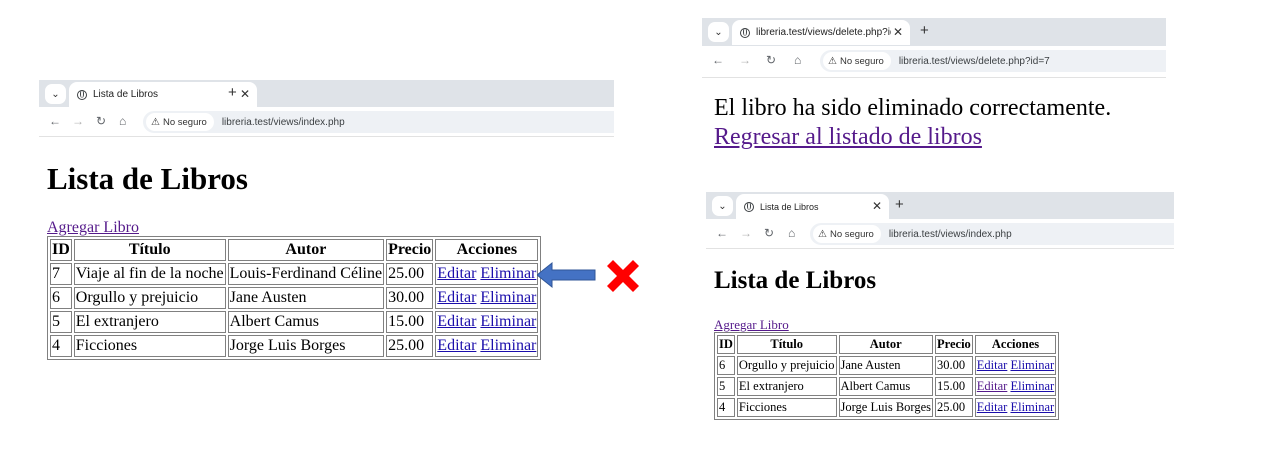 The height and width of the screenshot is (454, 1280). I want to click on tab-lista-de-libros: Lista de Libros ✕, so click(812, 206).